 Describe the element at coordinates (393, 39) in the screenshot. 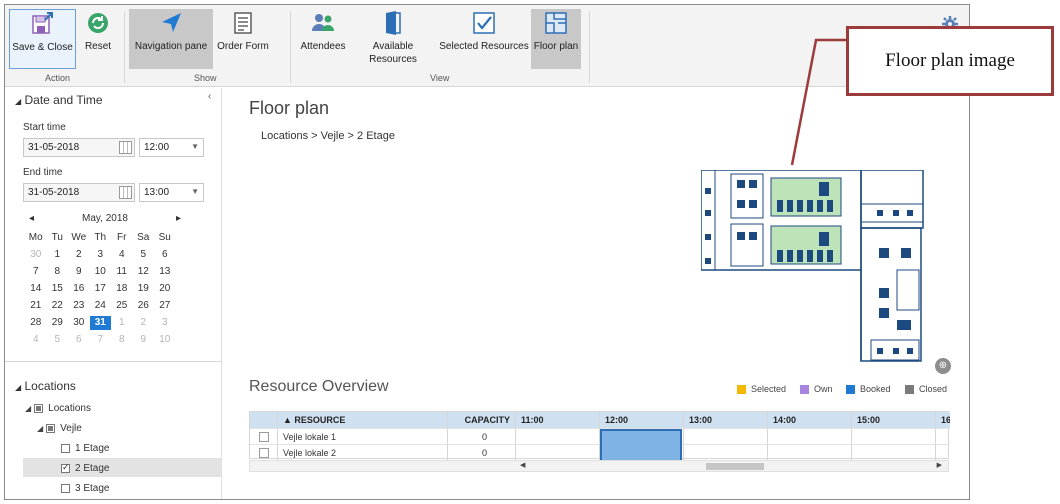

I see `available-resources-button: Available Resources` at that location.